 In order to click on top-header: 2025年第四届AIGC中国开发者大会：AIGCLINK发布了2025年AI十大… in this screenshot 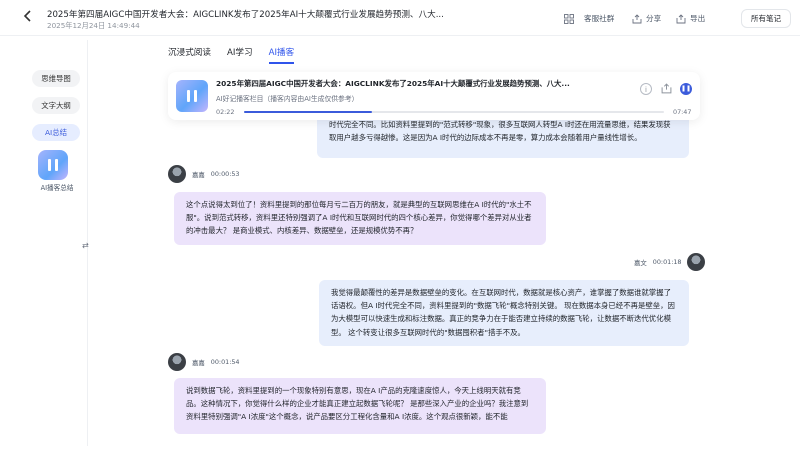, I will do `click(400, 18)`.